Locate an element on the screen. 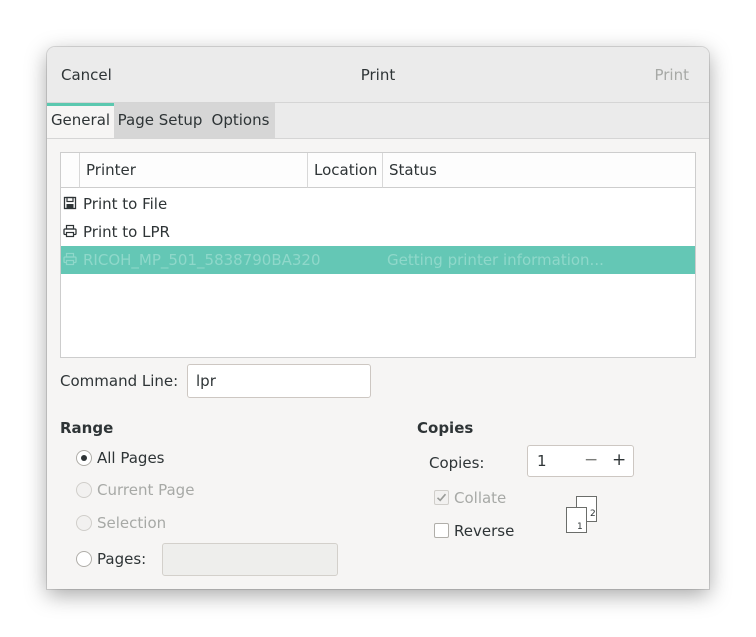 This screenshot has width=756, height=637. collate-checkbox is located at coordinates (441, 497).